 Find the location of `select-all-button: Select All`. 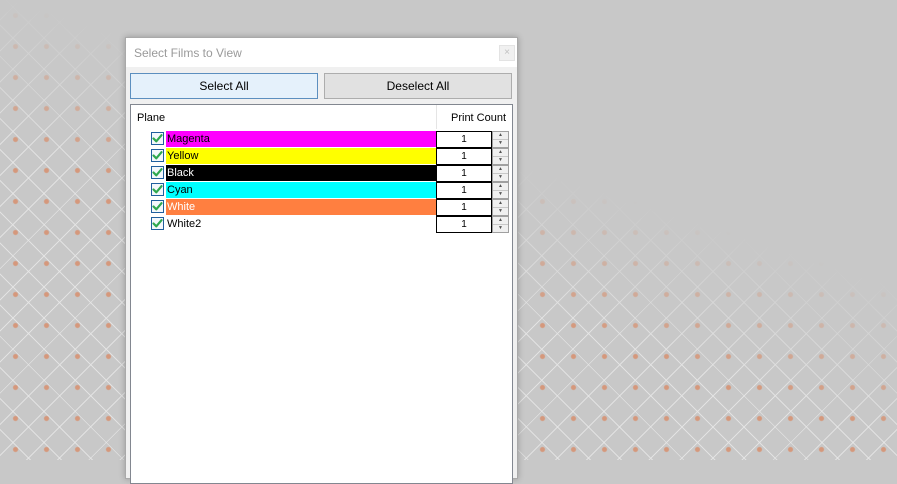

select-all-button: Select All is located at coordinates (224, 86).